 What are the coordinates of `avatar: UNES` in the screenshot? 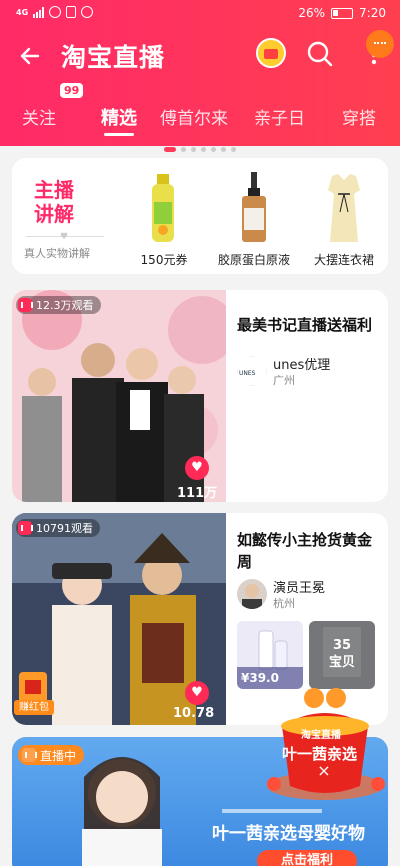 It's located at (252, 371).